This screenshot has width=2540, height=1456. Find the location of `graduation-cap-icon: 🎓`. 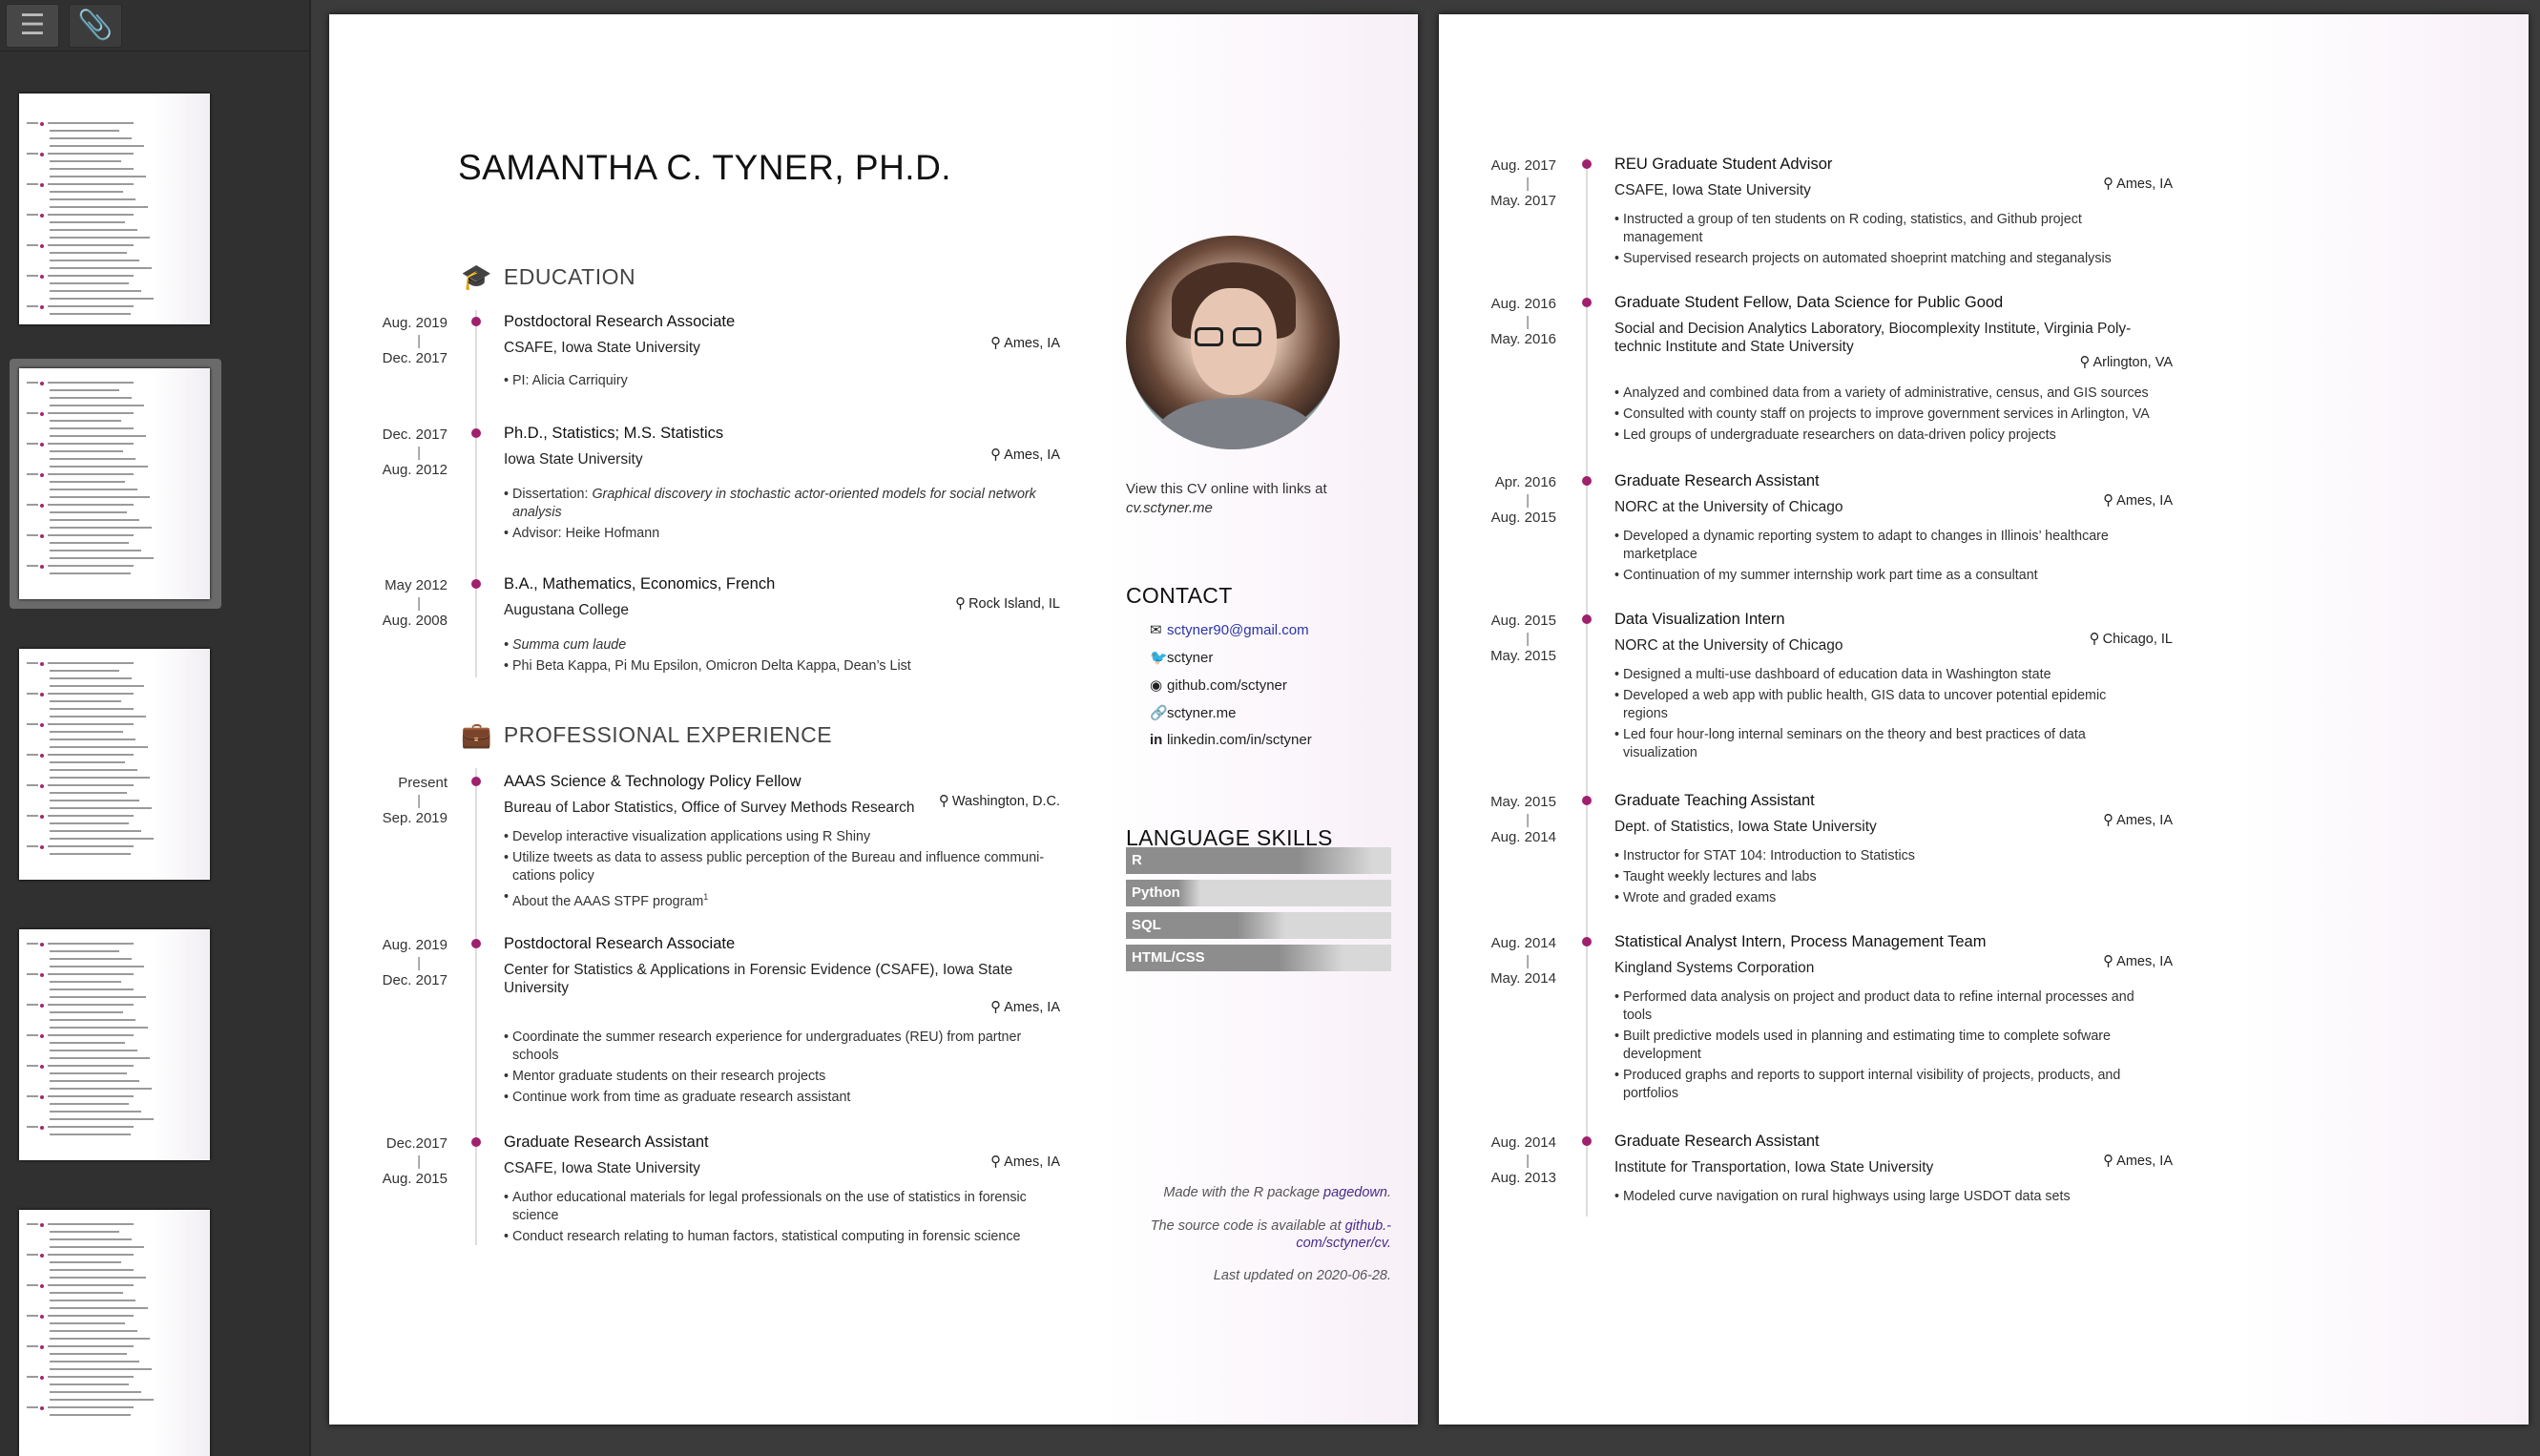

graduation-cap-icon: 🎓 is located at coordinates (476, 276).